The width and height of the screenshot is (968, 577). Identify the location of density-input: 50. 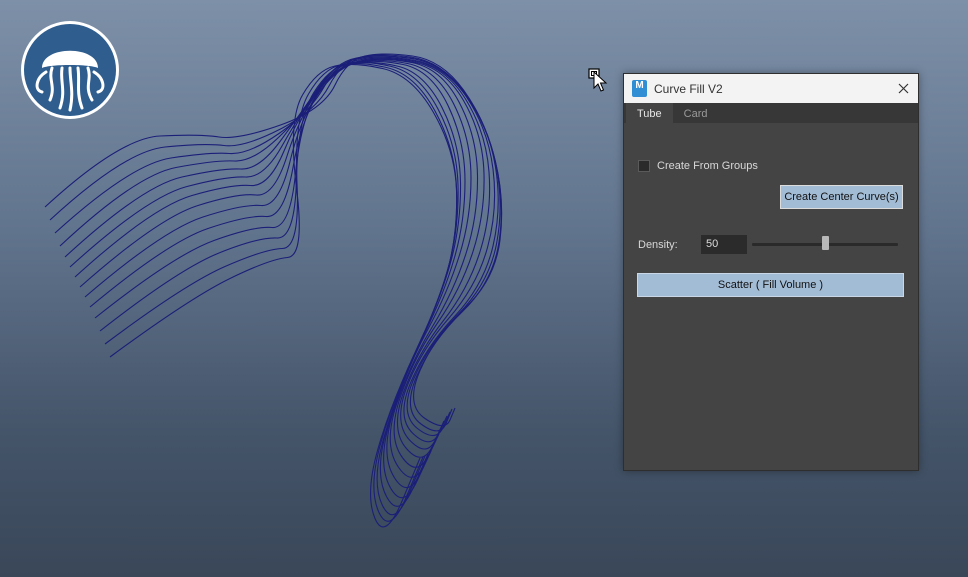
(724, 244).